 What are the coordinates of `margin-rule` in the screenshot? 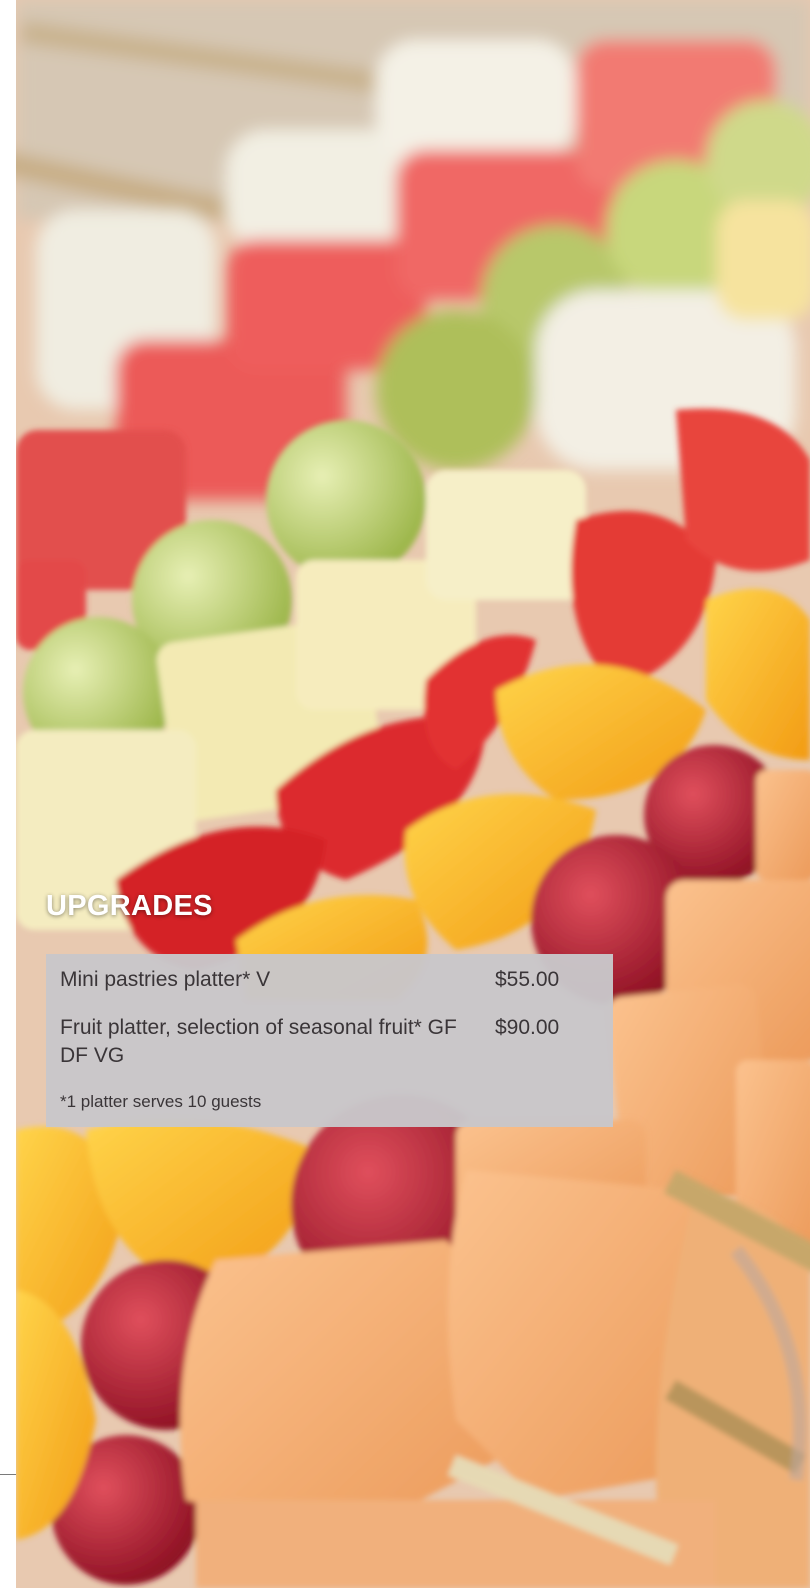 It's located at (8, 1474).